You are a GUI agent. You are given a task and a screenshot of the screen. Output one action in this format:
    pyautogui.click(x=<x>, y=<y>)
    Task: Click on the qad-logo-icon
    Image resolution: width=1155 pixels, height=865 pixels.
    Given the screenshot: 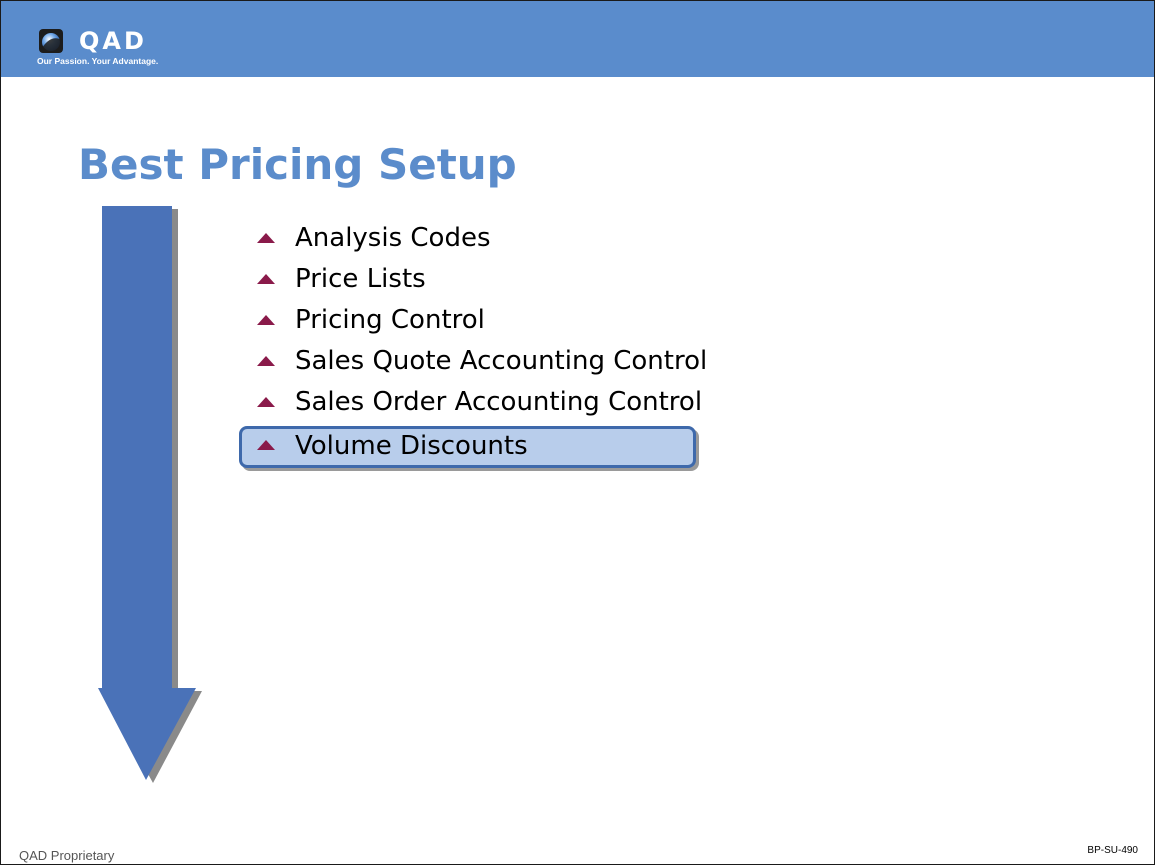 What is the action you would take?
    pyautogui.click(x=51, y=41)
    